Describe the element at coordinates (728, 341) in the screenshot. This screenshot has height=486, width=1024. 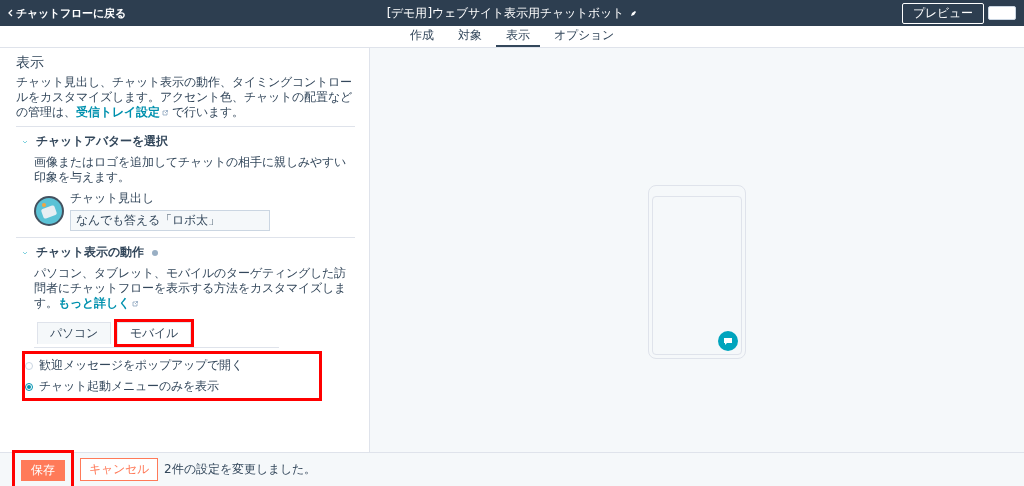
I see `chat-bubble-icon` at that location.